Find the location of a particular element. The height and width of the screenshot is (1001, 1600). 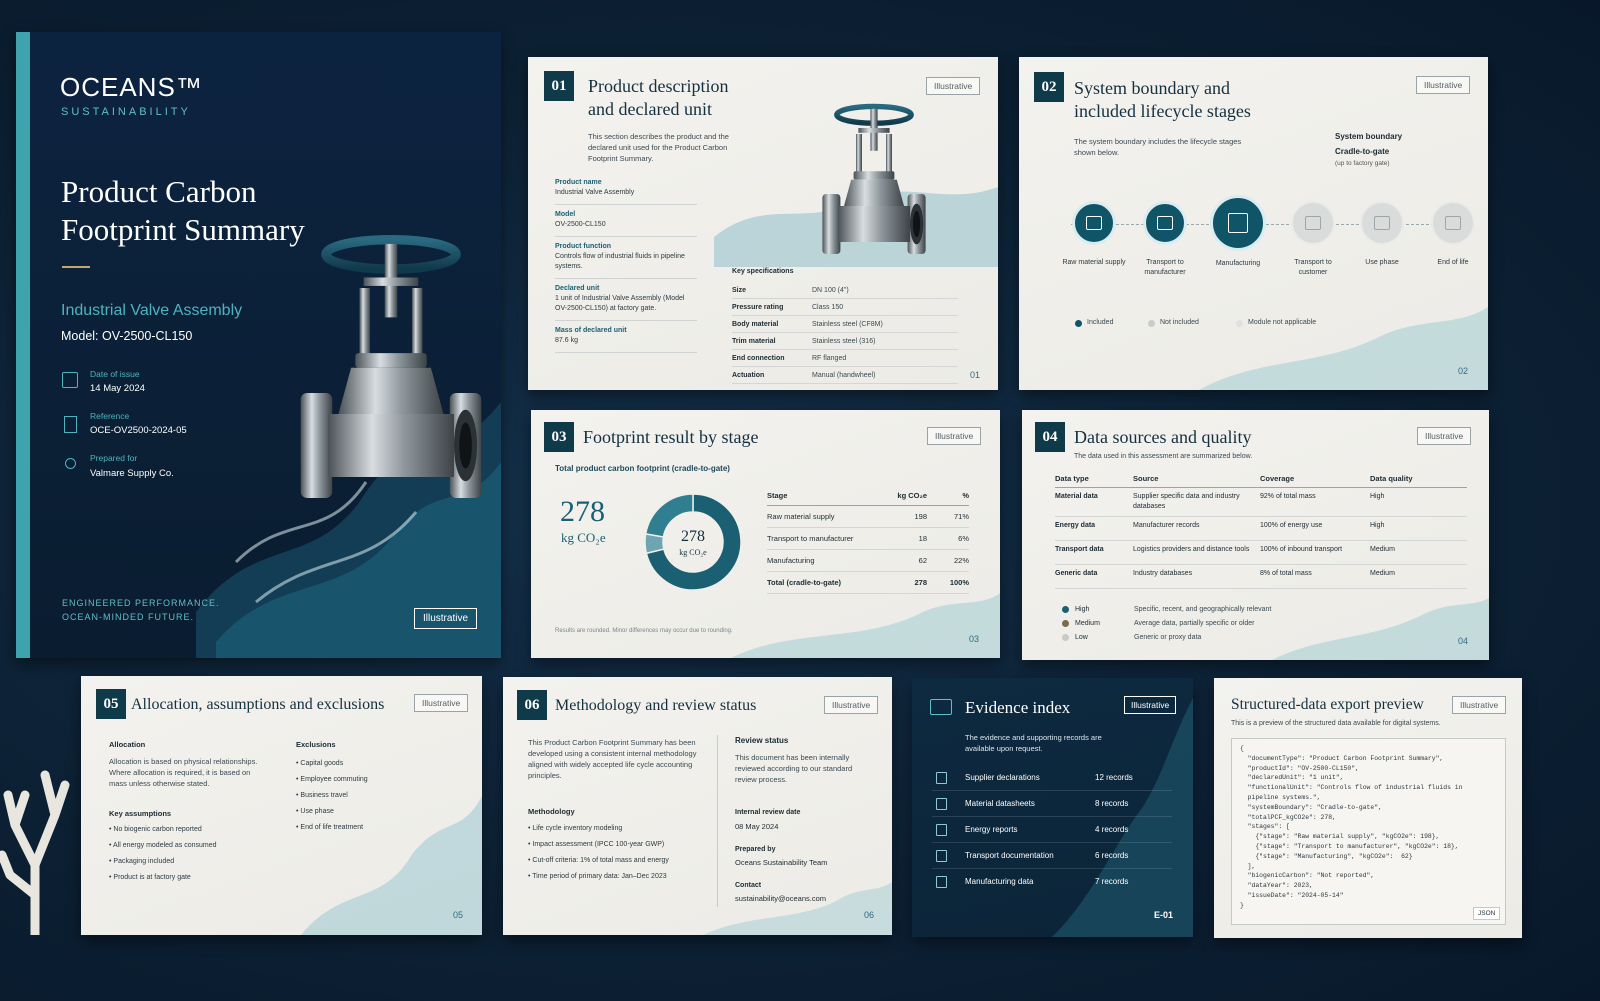

donut-center-unit: kg CO₂e is located at coordinates (693, 552).